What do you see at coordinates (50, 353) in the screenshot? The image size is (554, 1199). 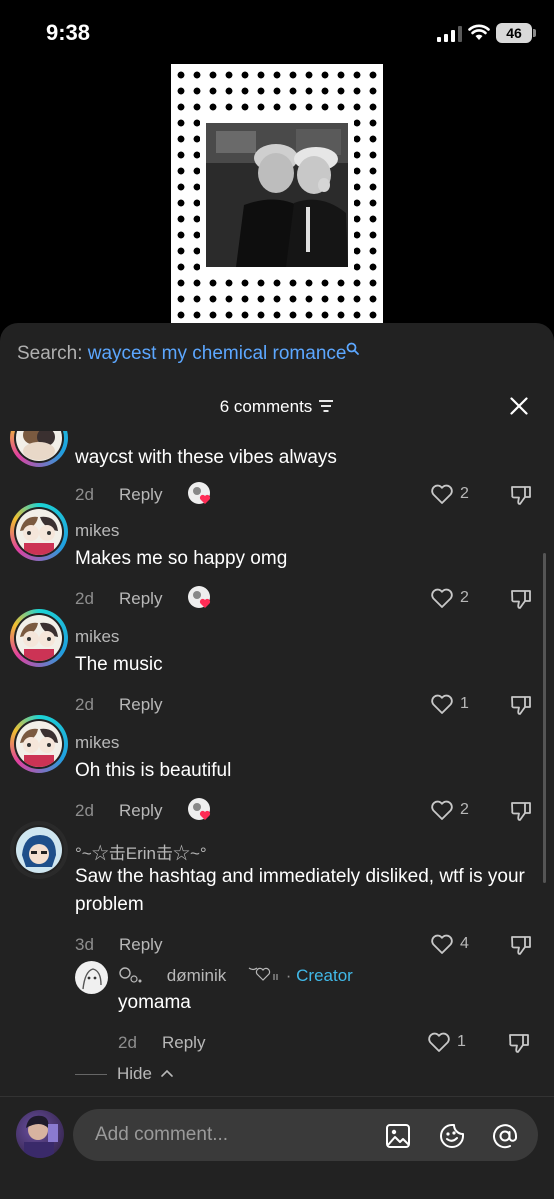 I see `search-prefix: Search:` at bounding box center [50, 353].